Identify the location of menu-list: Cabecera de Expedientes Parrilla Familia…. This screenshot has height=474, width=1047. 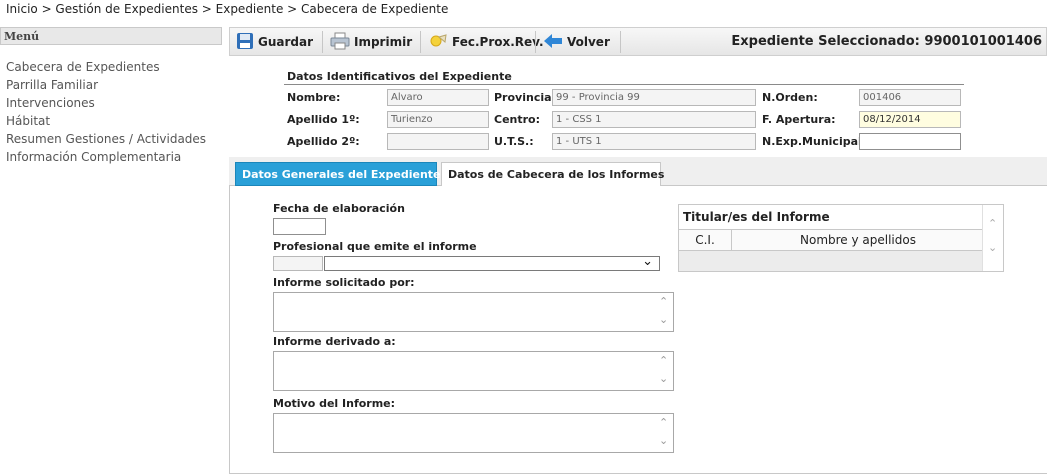
(106, 112).